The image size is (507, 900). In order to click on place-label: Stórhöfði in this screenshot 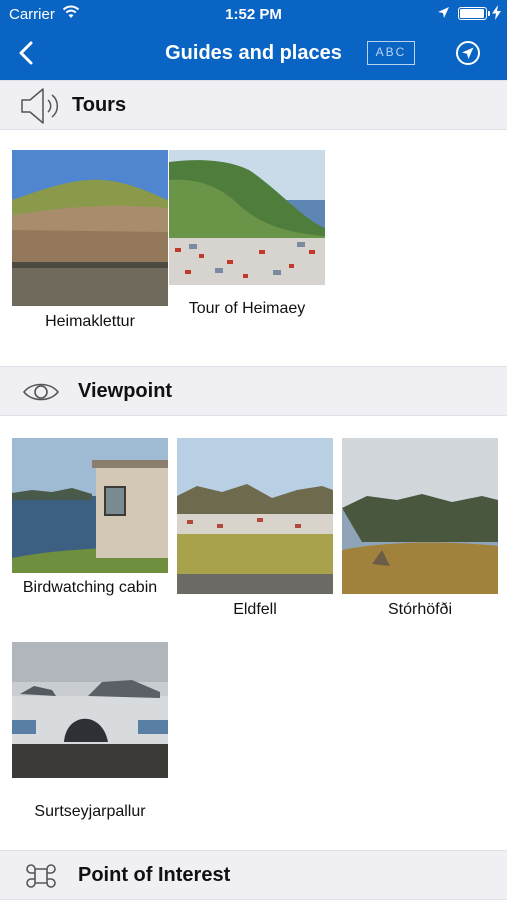, I will do `click(420, 609)`.